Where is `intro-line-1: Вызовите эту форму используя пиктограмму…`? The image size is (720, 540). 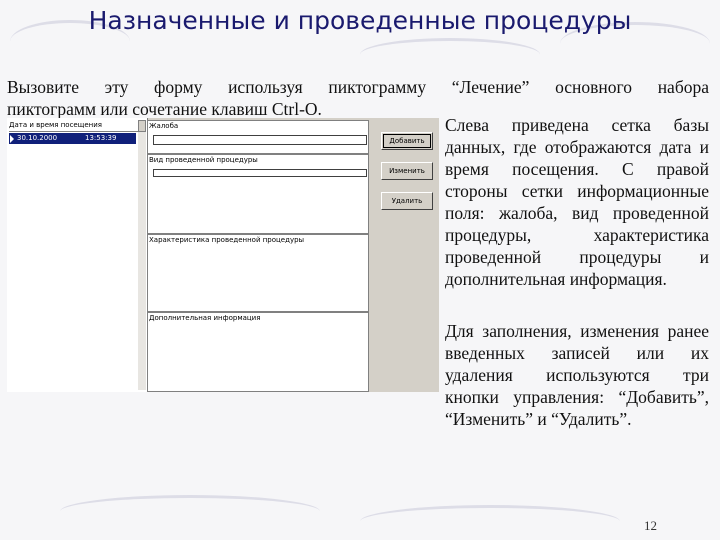
intro-line-1: Вызовите эту форму используя пиктограмму… is located at coordinates (358, 87).